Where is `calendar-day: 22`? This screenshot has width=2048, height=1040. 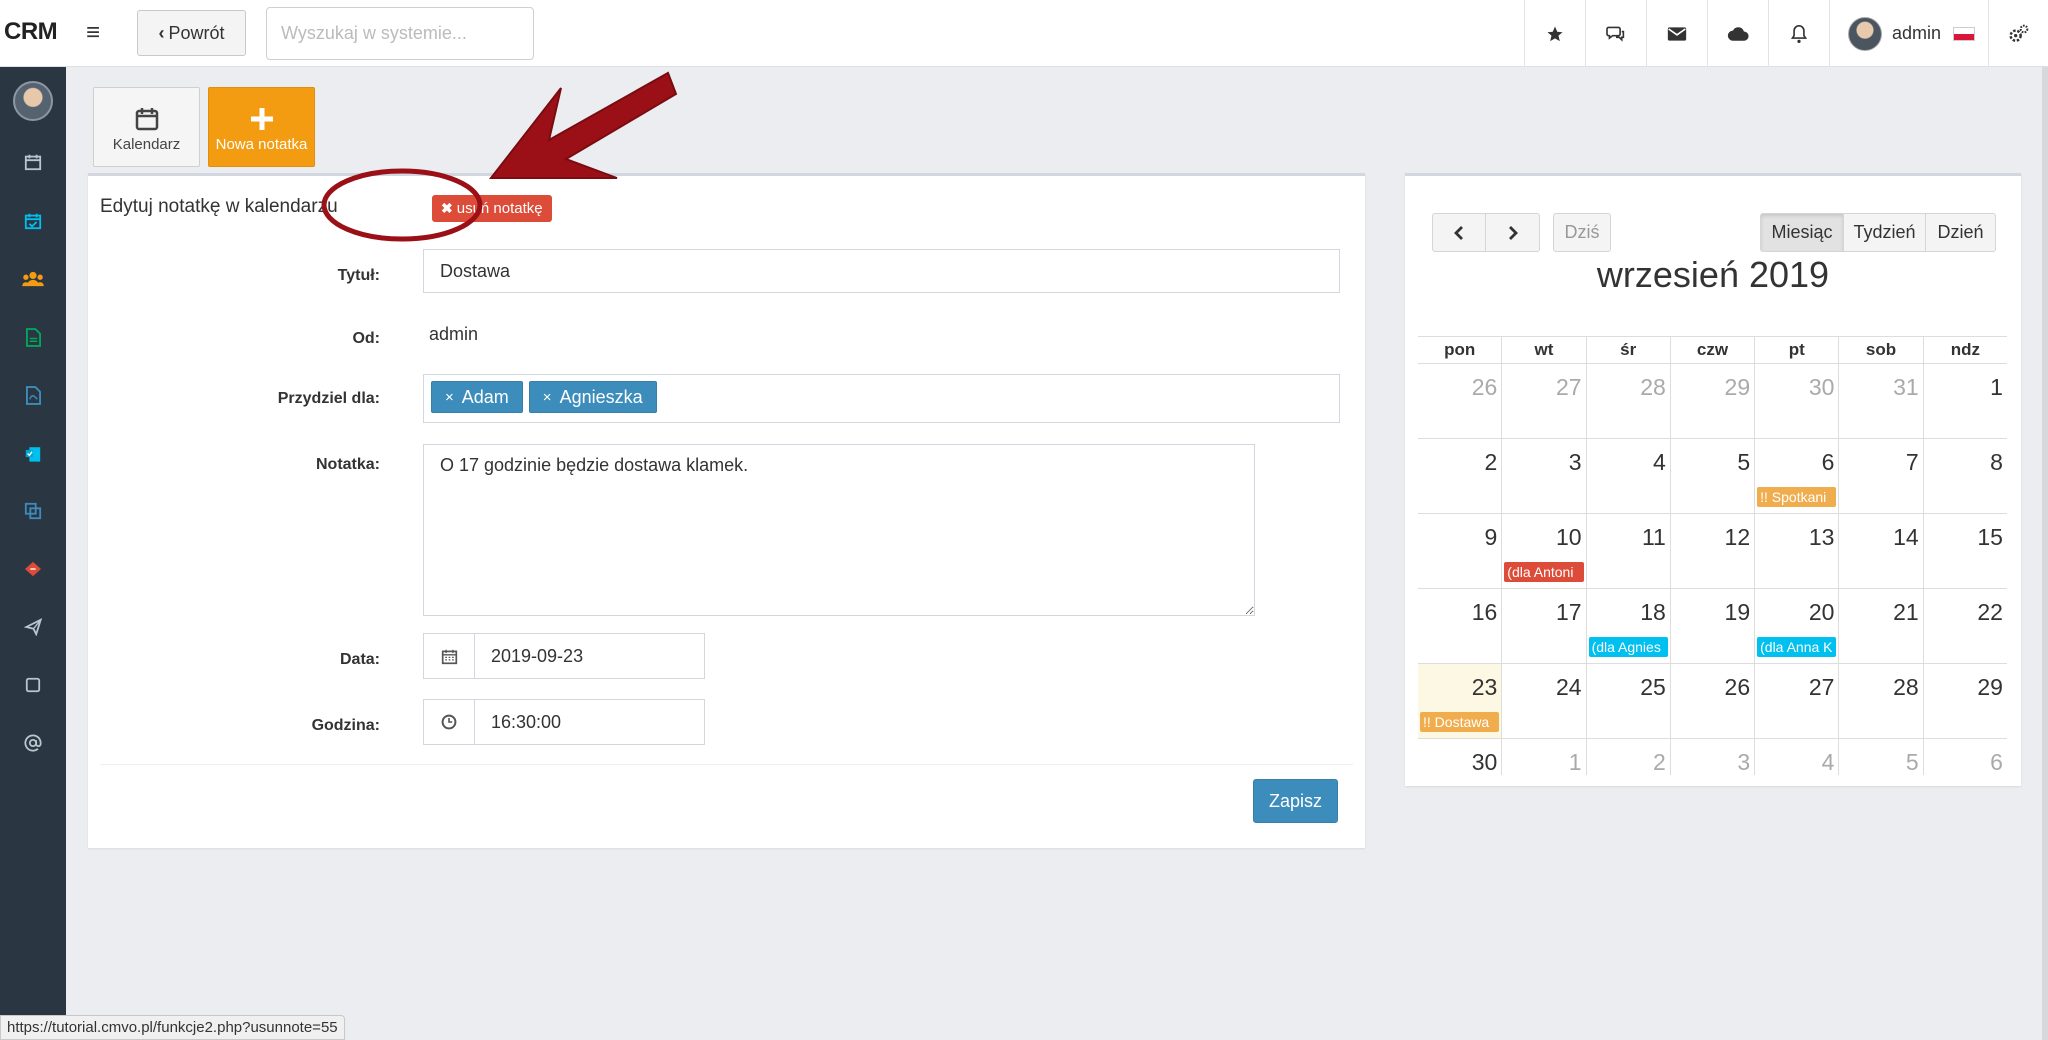
calendar-day: 22 is located at coordinates (1964, 626).